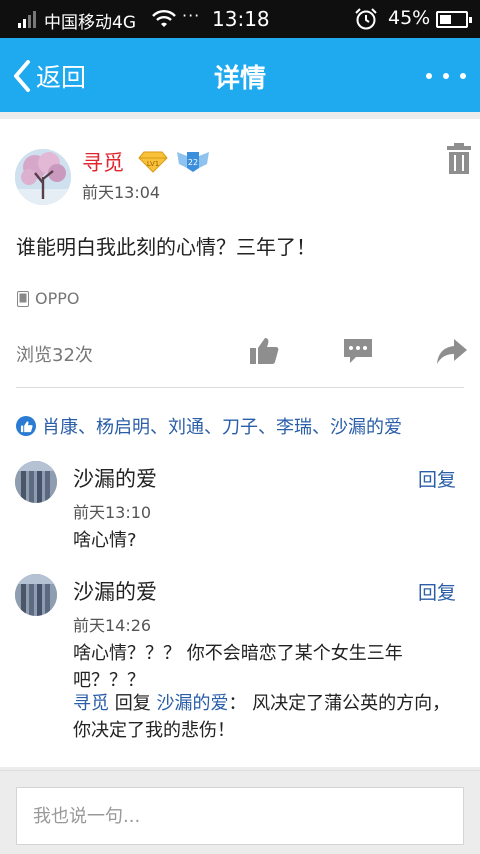 The width and height of the screenshot is (480, 854). I want to click on comment-input, so click(240, 816).